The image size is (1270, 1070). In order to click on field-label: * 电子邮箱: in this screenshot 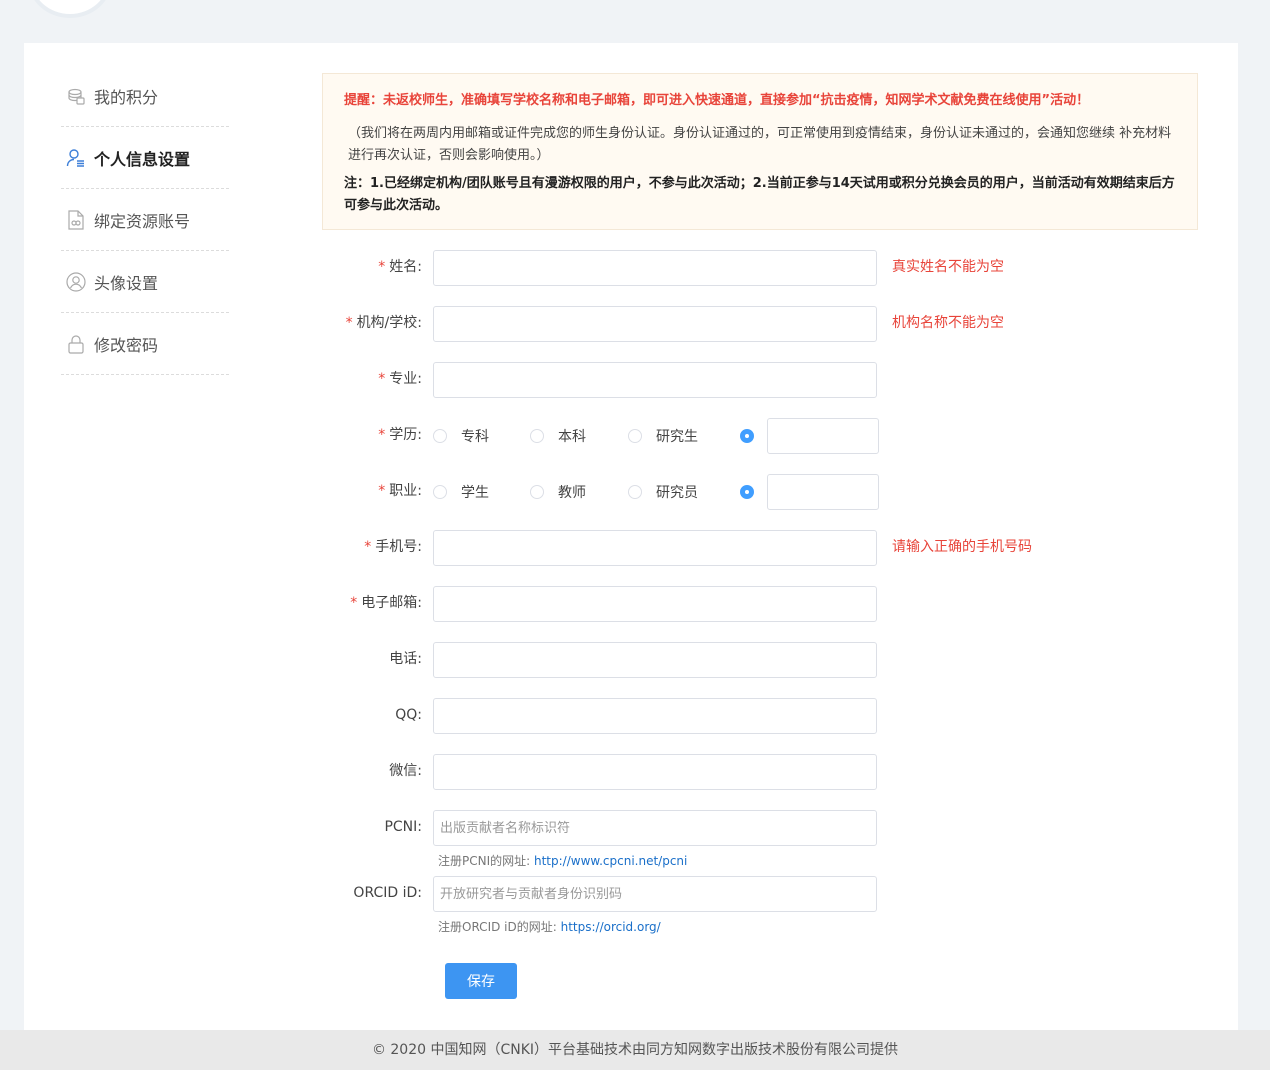, I will do `click(386, 603)`.